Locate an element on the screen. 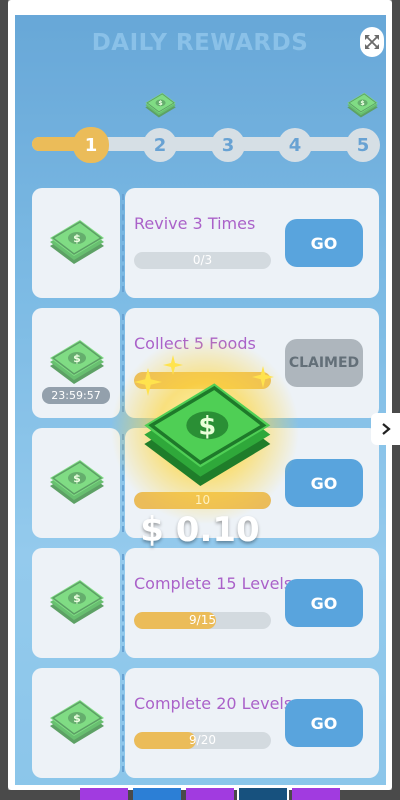 This screenshot has height=800, width=400. next-arrow-button is located at coordinates (385, 429).